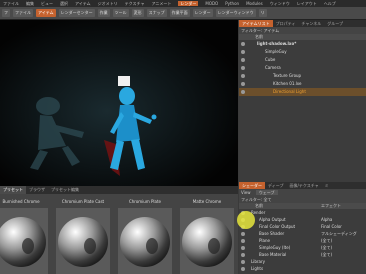  Describe the element at coordinates (277, 43) in the screenshot. I see `item-label: light-shadow.lxo*` at that location.